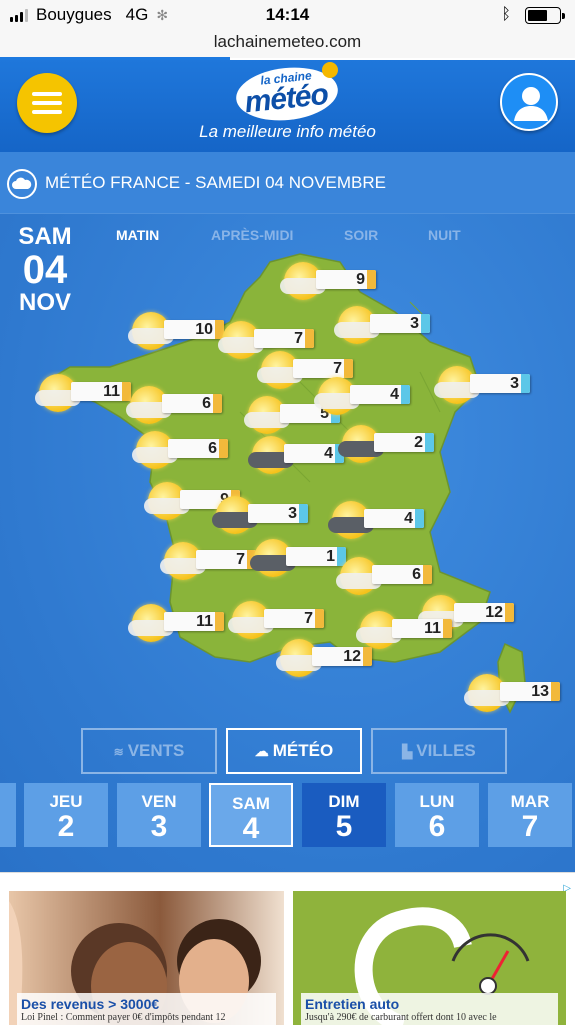  I want to click on weather-icon: ☁, so click(261, 751).